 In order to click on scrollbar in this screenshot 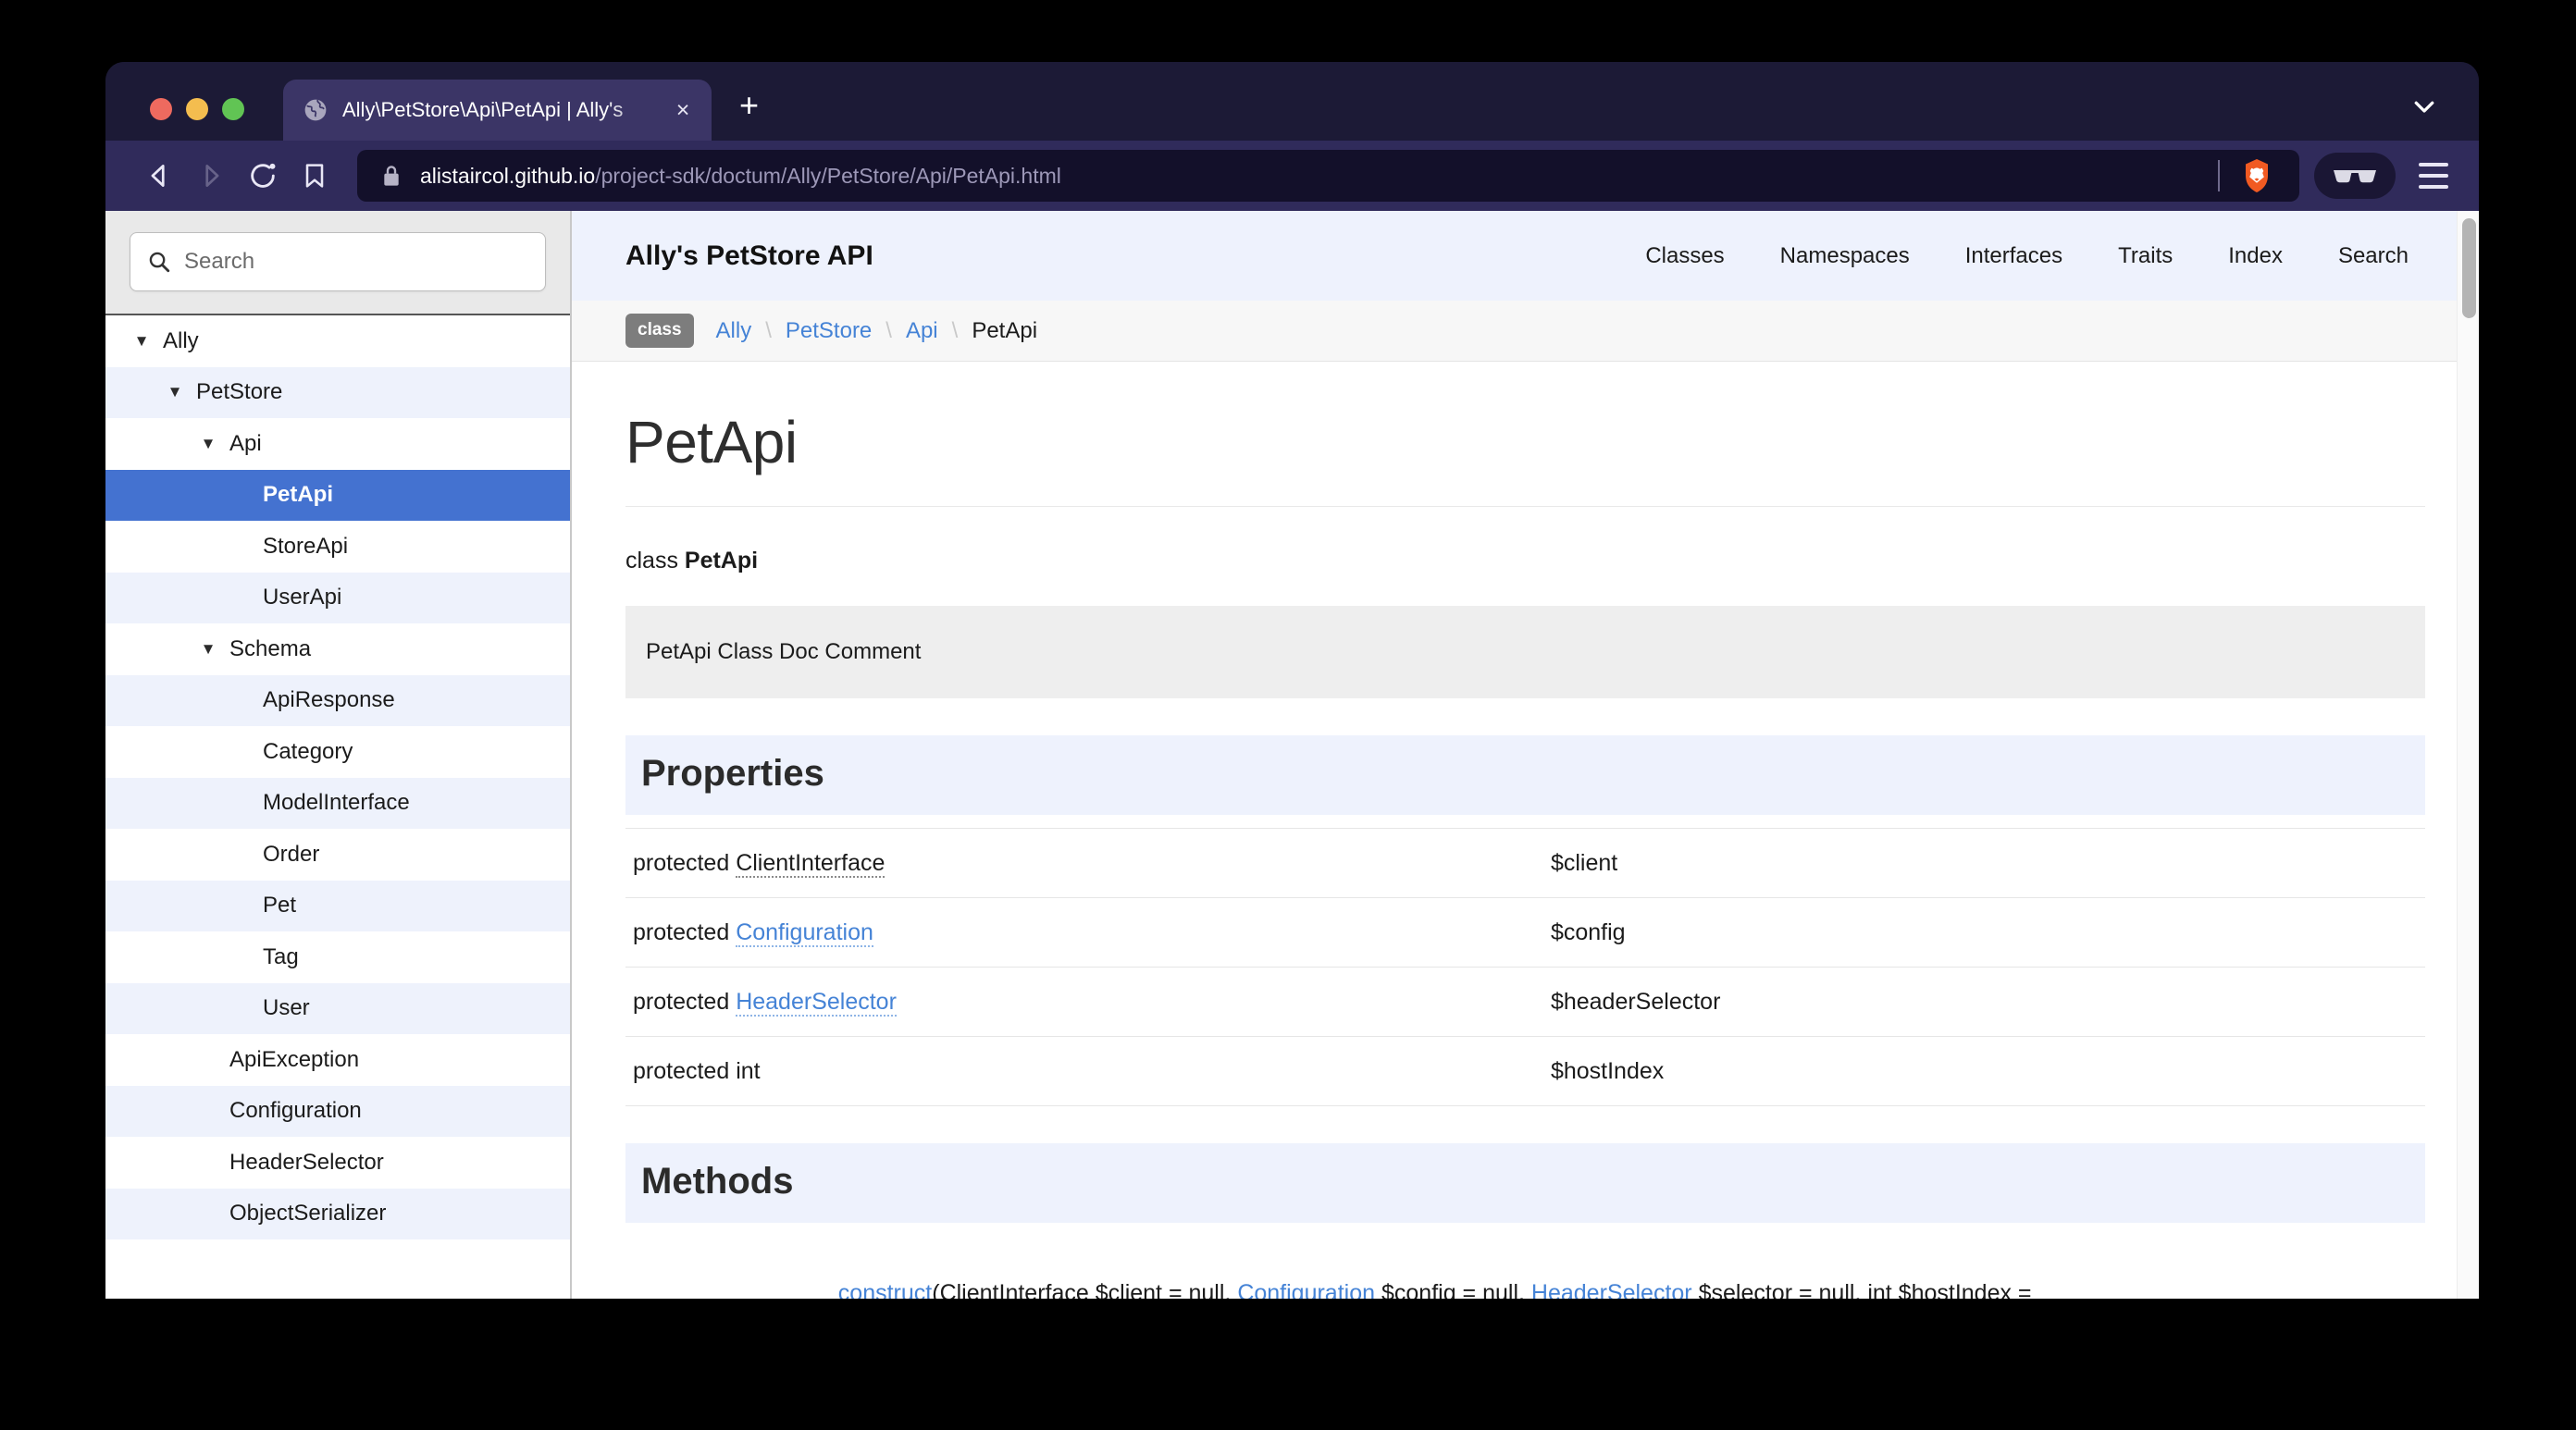, I will do `click(2468, 755)`.